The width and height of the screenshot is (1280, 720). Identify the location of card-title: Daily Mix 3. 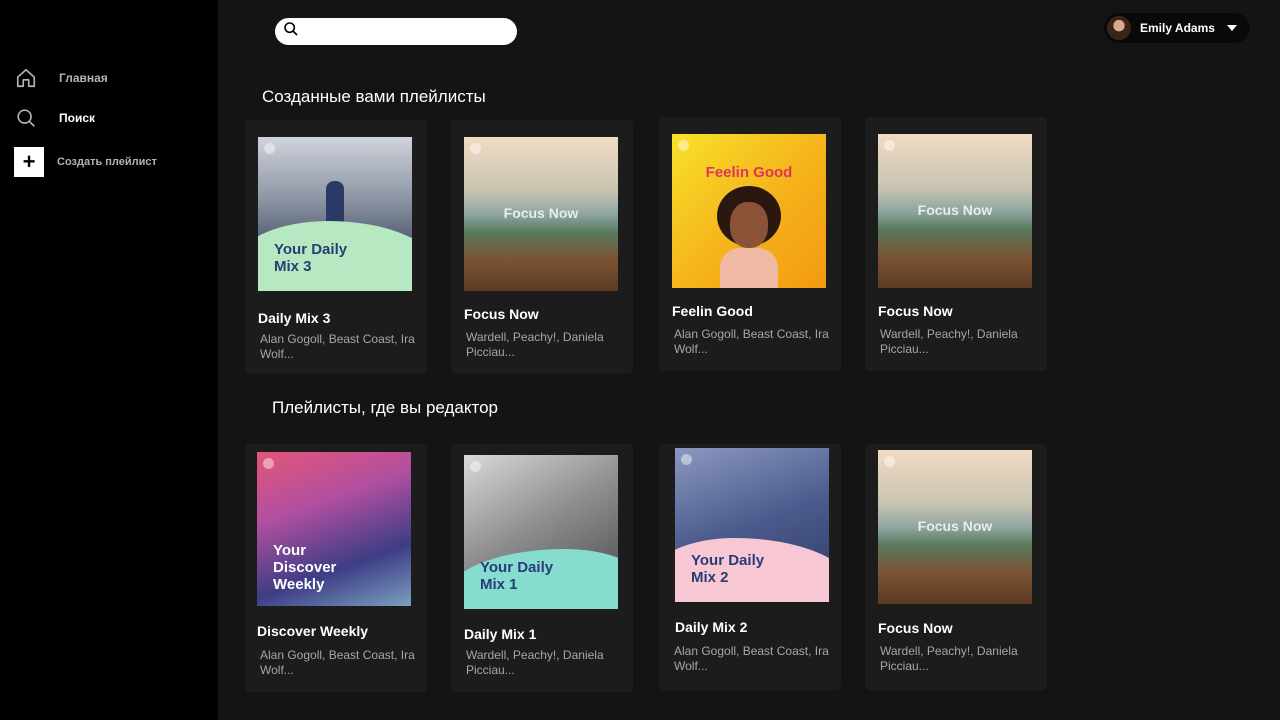
(294, 318).